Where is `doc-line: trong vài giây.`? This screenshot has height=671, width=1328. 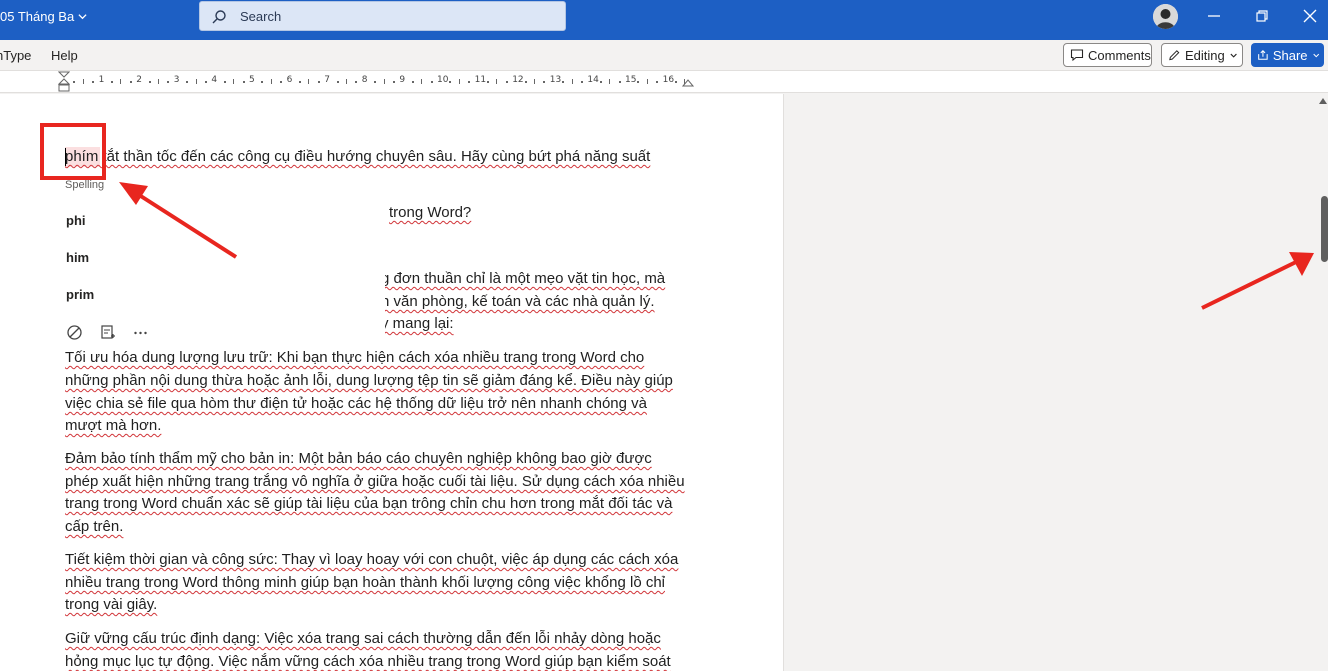 doc-line: trong vài giây. is located at coordinates (111, 604).